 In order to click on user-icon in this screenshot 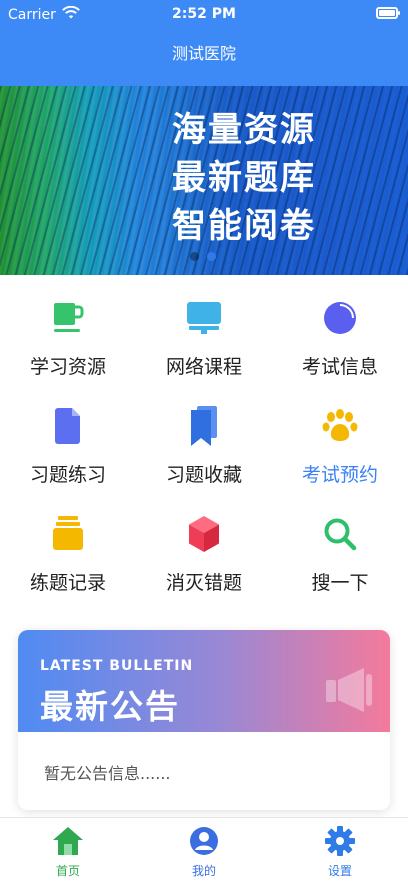, I will do `click(204, 843)`.